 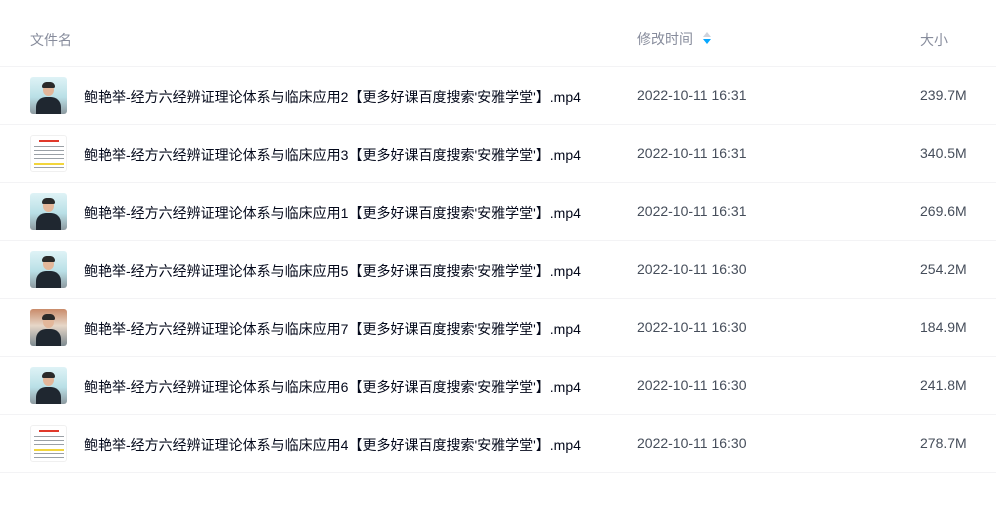 I want to click on file-name: 鲍艳举-经方六经辨证理论体系与临床应用3【更多好课百度搜索'安雅学堂'】.mp4, so click(x=332, y=155).